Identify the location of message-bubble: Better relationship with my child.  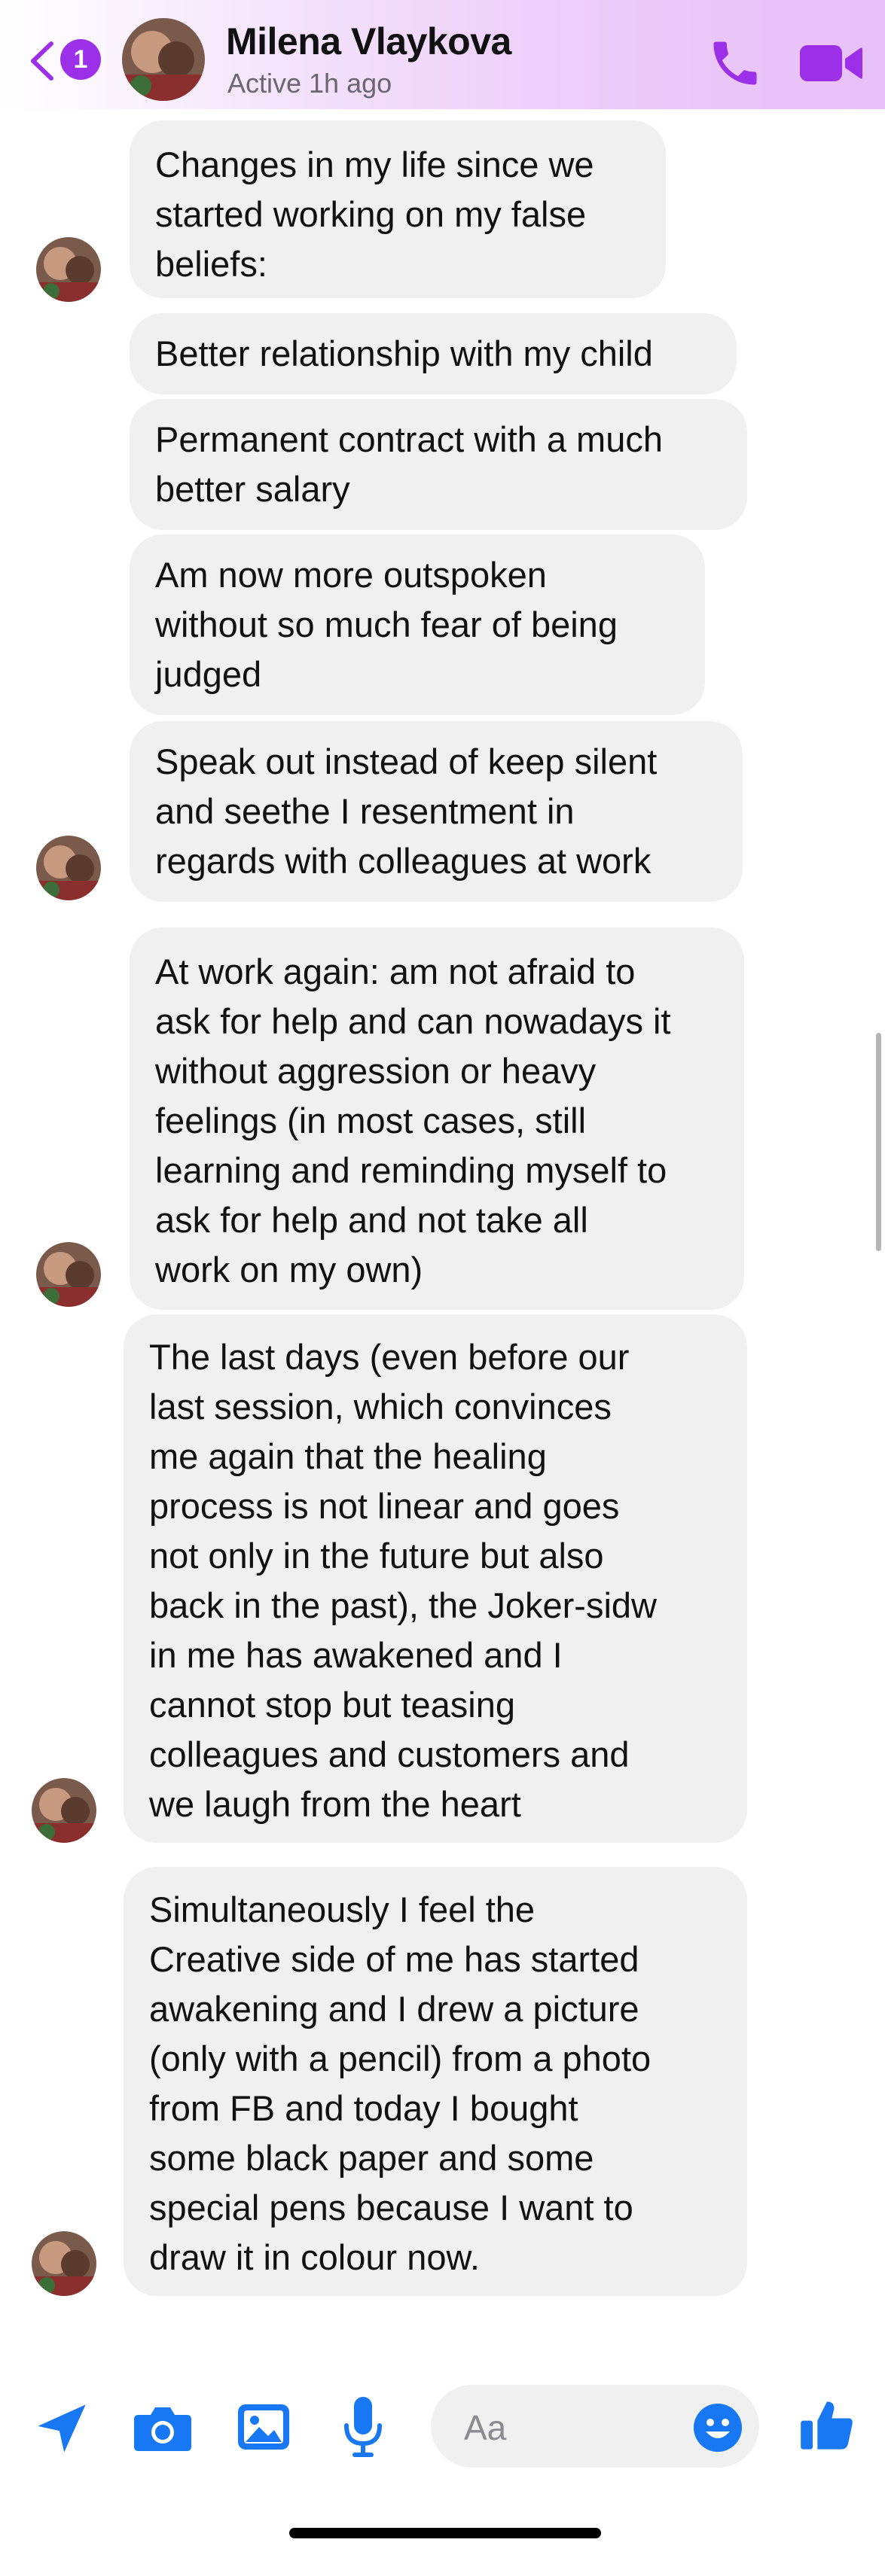
(433, 353).